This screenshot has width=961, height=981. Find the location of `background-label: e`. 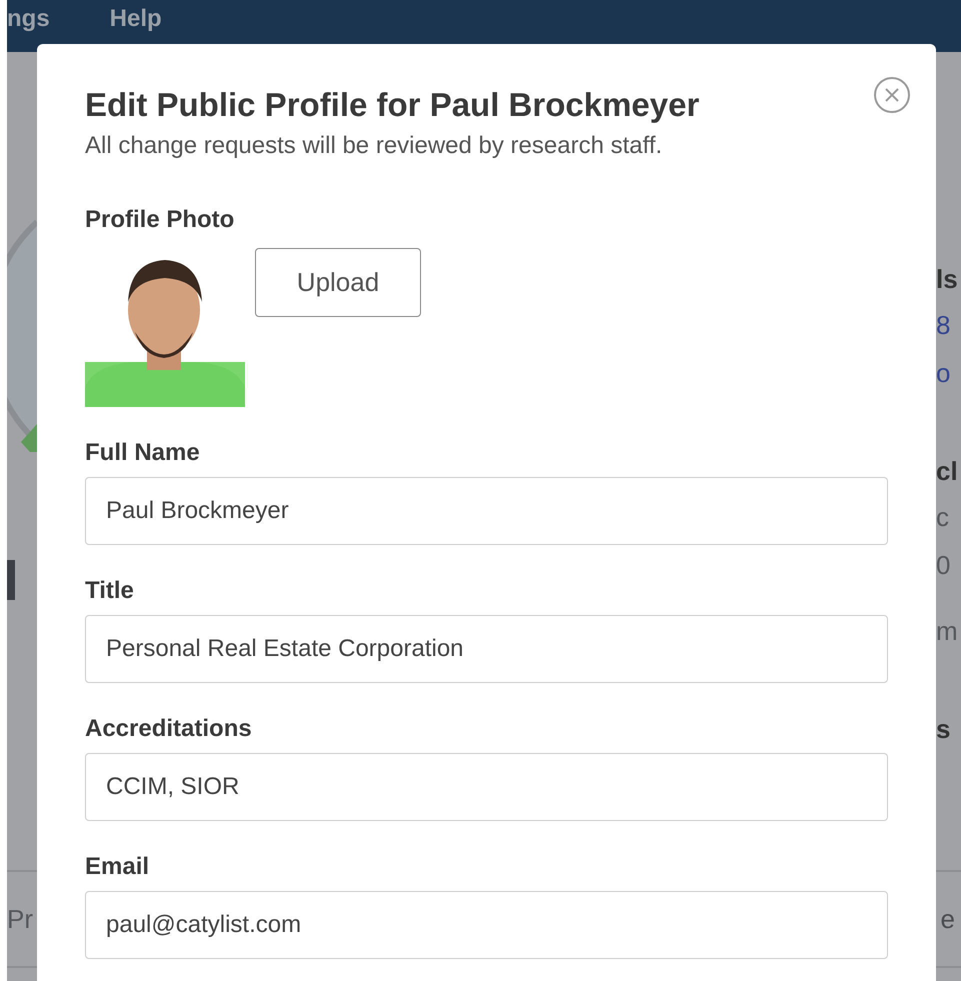

background-label: e is located at coordinates (947, 919).